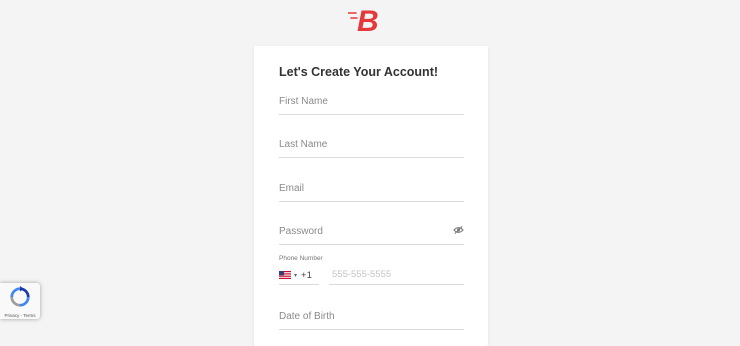  What do you see at coordinates (285, 275) in the screenshot?
I see `us-flag-icon` at bounding box center [285, 275].